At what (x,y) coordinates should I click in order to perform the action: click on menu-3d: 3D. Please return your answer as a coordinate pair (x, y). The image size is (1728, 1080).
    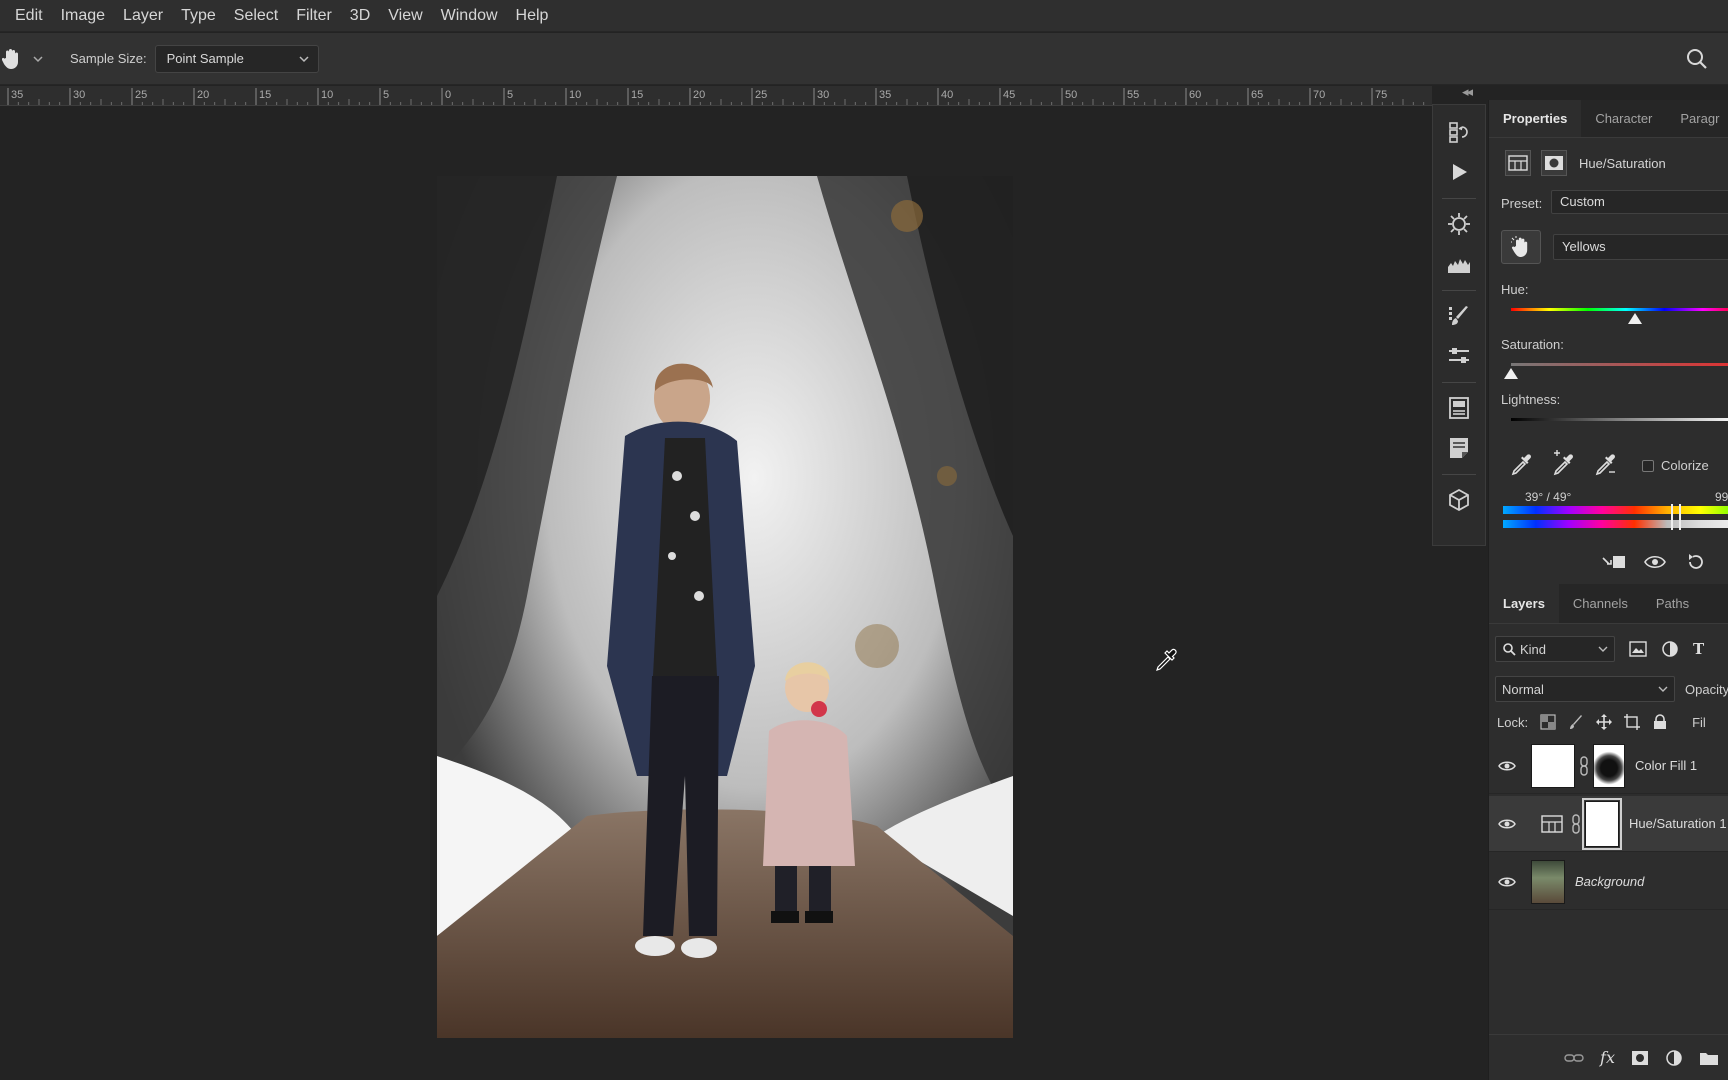
    Looking at the image, I should click on (360, 16).